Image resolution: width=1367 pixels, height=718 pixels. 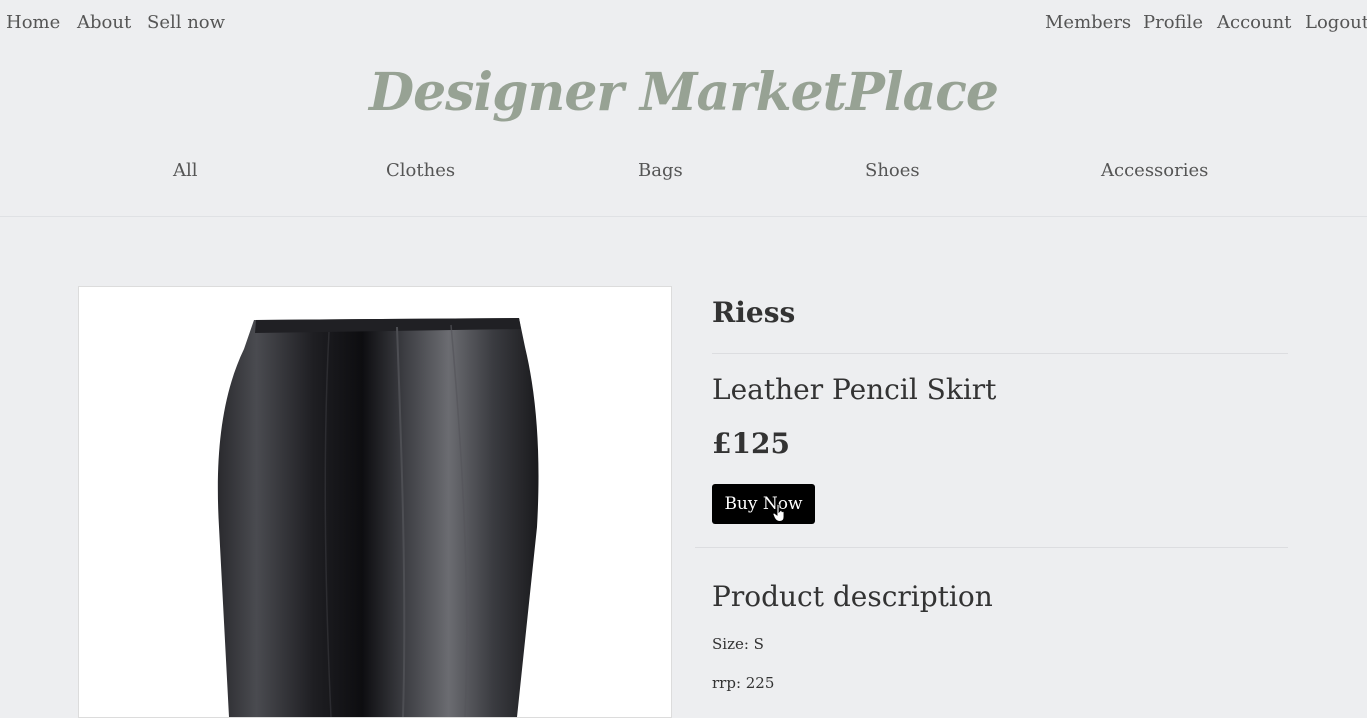 I want to click on product-price: £125, so click(x=751, y=443).